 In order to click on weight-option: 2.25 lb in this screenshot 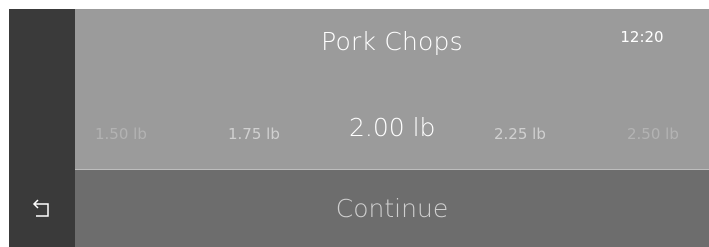, I will do `click(520, 89)`.